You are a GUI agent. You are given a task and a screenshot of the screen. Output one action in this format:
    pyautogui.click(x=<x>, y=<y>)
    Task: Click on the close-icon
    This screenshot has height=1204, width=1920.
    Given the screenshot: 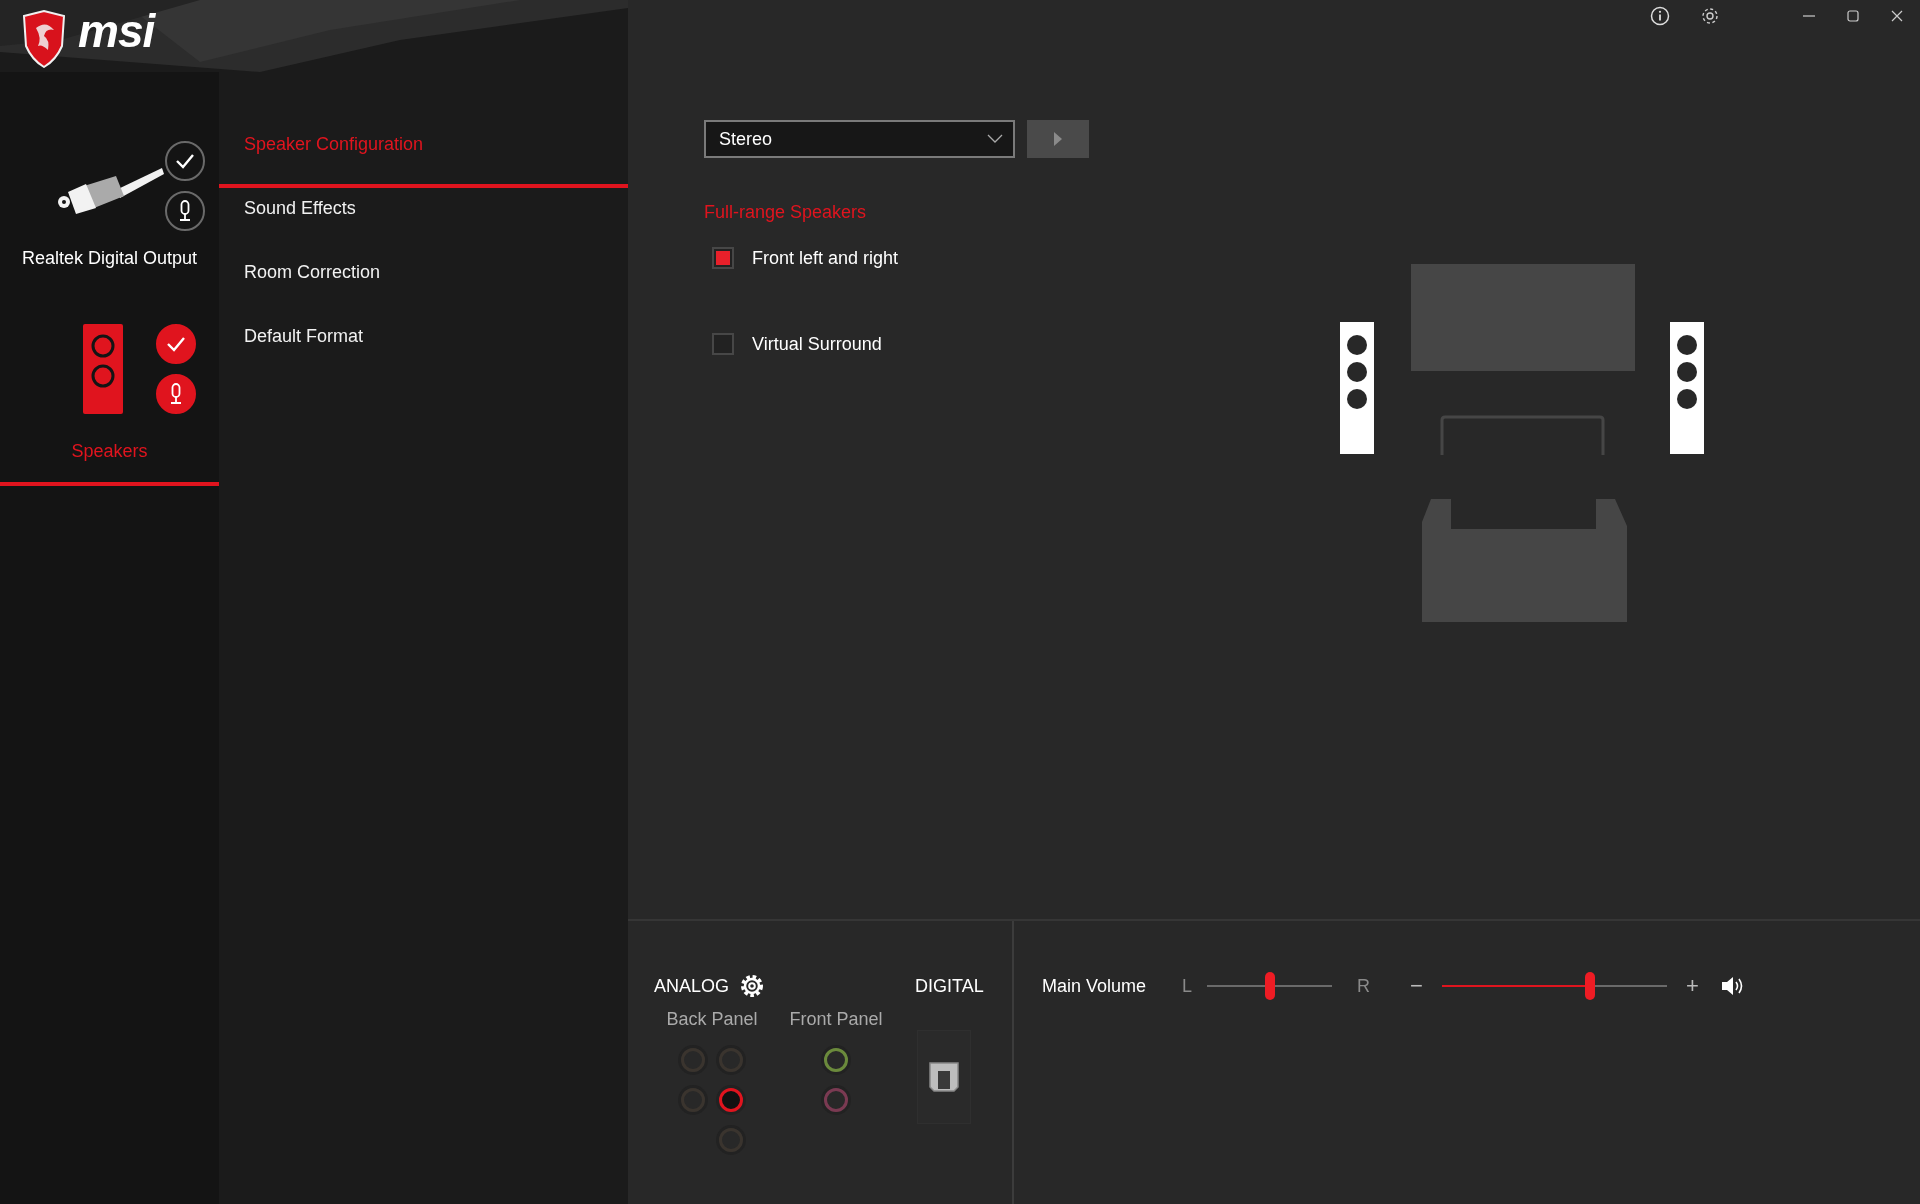 What is the action you would take?
    pyautogui.click(x=1897, y=16)
    